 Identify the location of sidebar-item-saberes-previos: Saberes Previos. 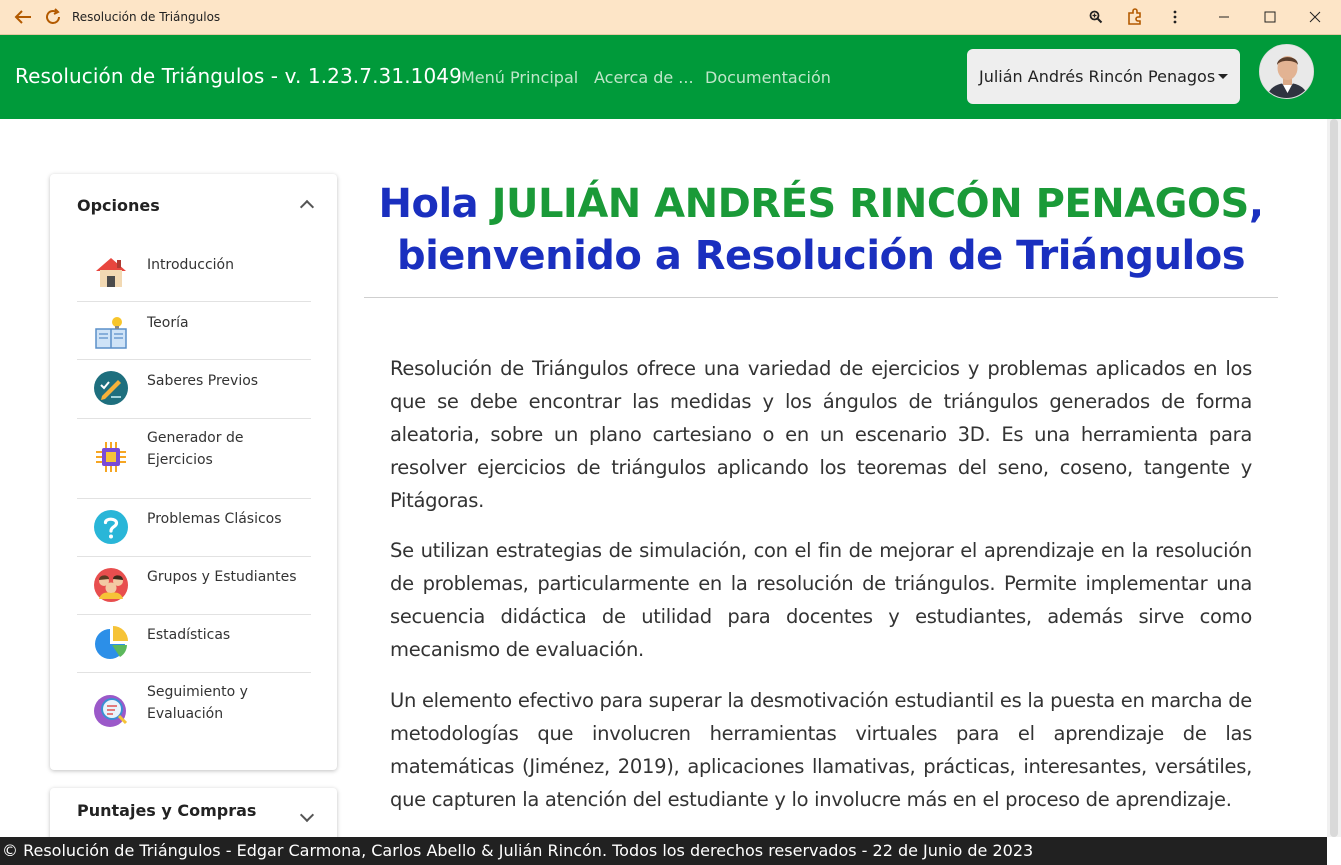
(194, 389).